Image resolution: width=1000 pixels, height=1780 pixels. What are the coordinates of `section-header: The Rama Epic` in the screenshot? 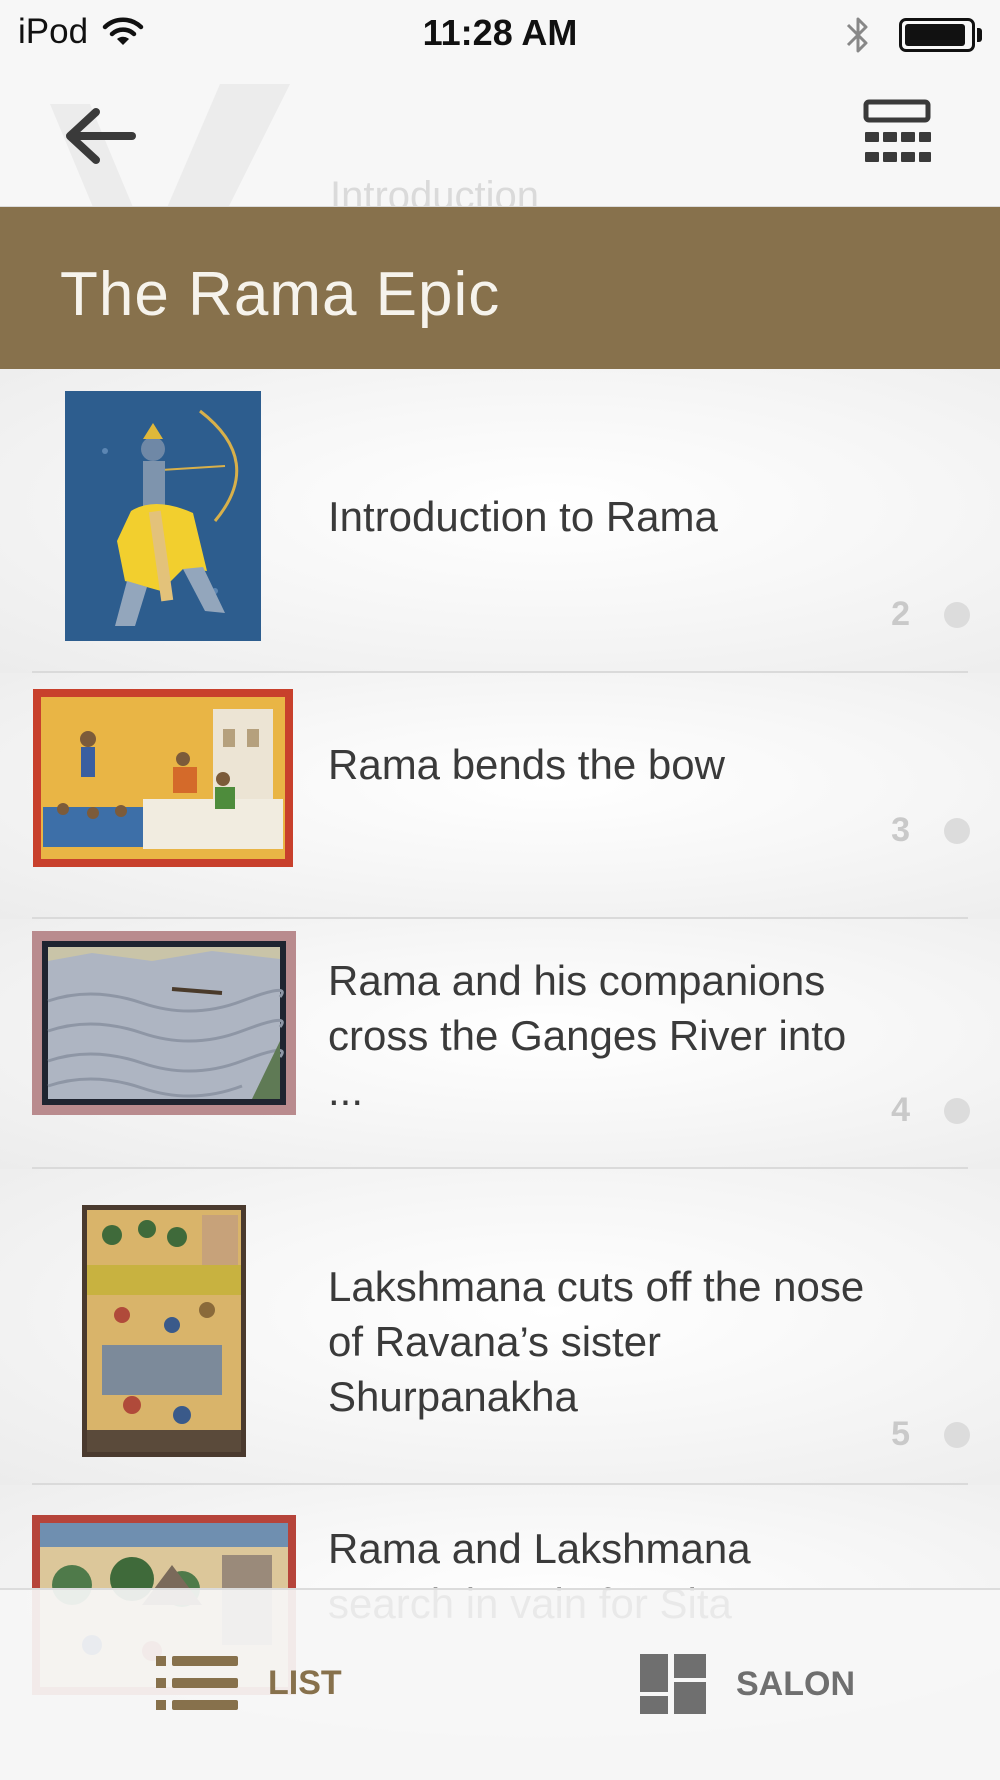 It's located at (500, 288).